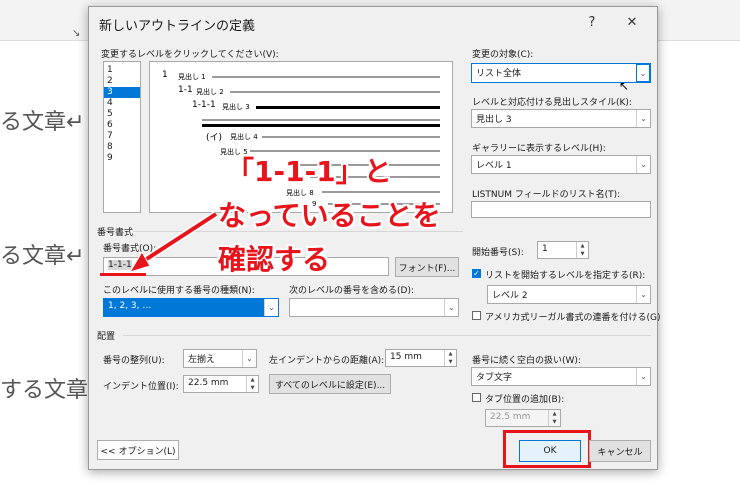  What do you see at coordinates (214, 138) in the screenshot?
I see `preview-number: (イ)` at bounding box center [214, 138].